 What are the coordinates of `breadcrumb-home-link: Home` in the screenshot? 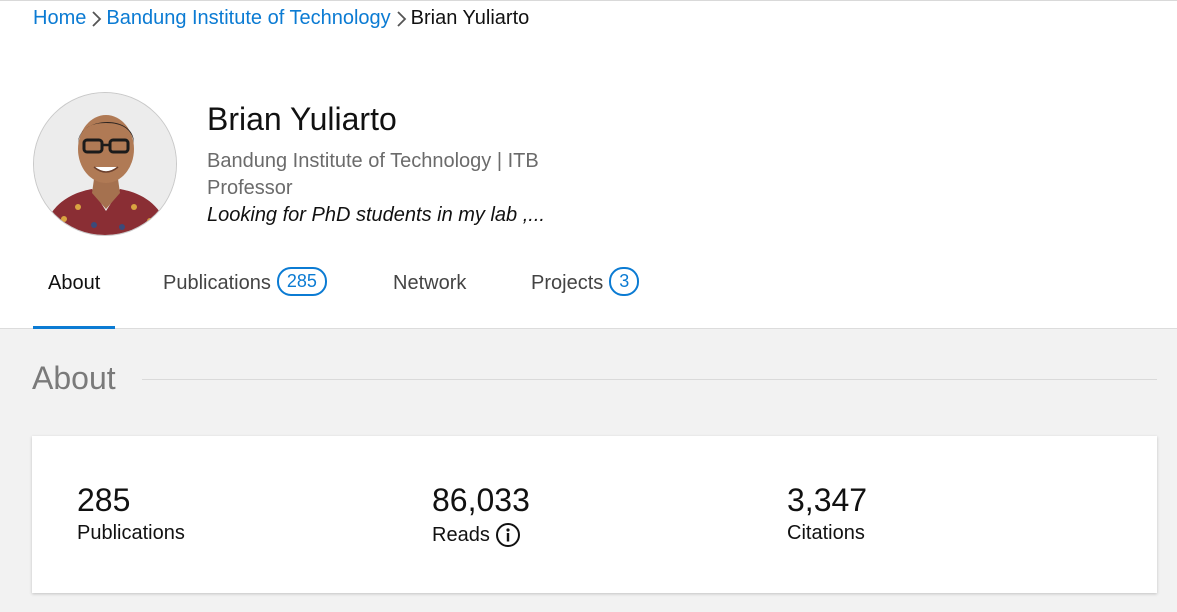 It's located at (59, 18).